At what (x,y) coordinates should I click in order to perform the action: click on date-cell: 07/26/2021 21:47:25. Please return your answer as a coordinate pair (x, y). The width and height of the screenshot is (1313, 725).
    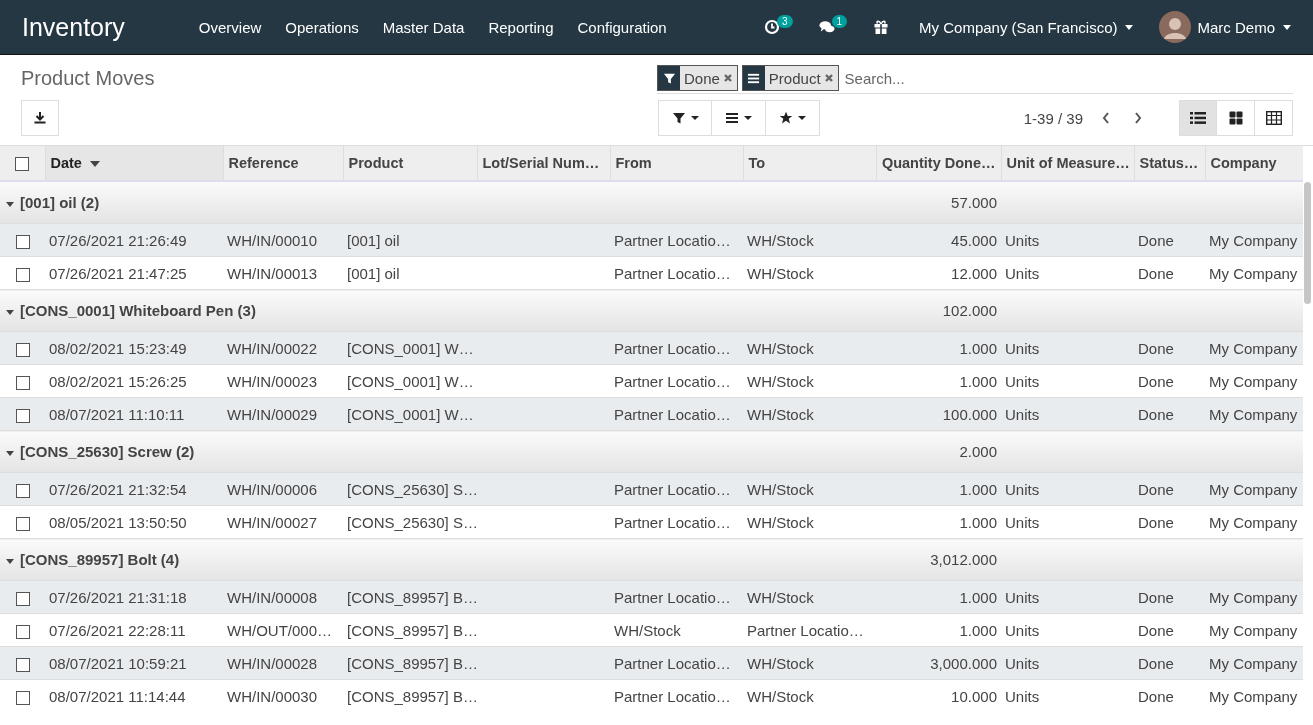
    Looking at the image, I should click on (118, 273).